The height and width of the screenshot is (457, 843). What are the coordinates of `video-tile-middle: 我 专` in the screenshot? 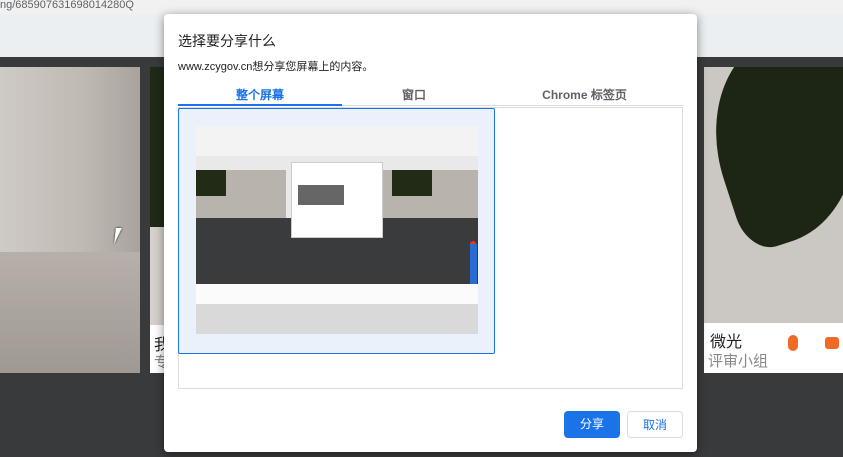 It's located at (157, 220).